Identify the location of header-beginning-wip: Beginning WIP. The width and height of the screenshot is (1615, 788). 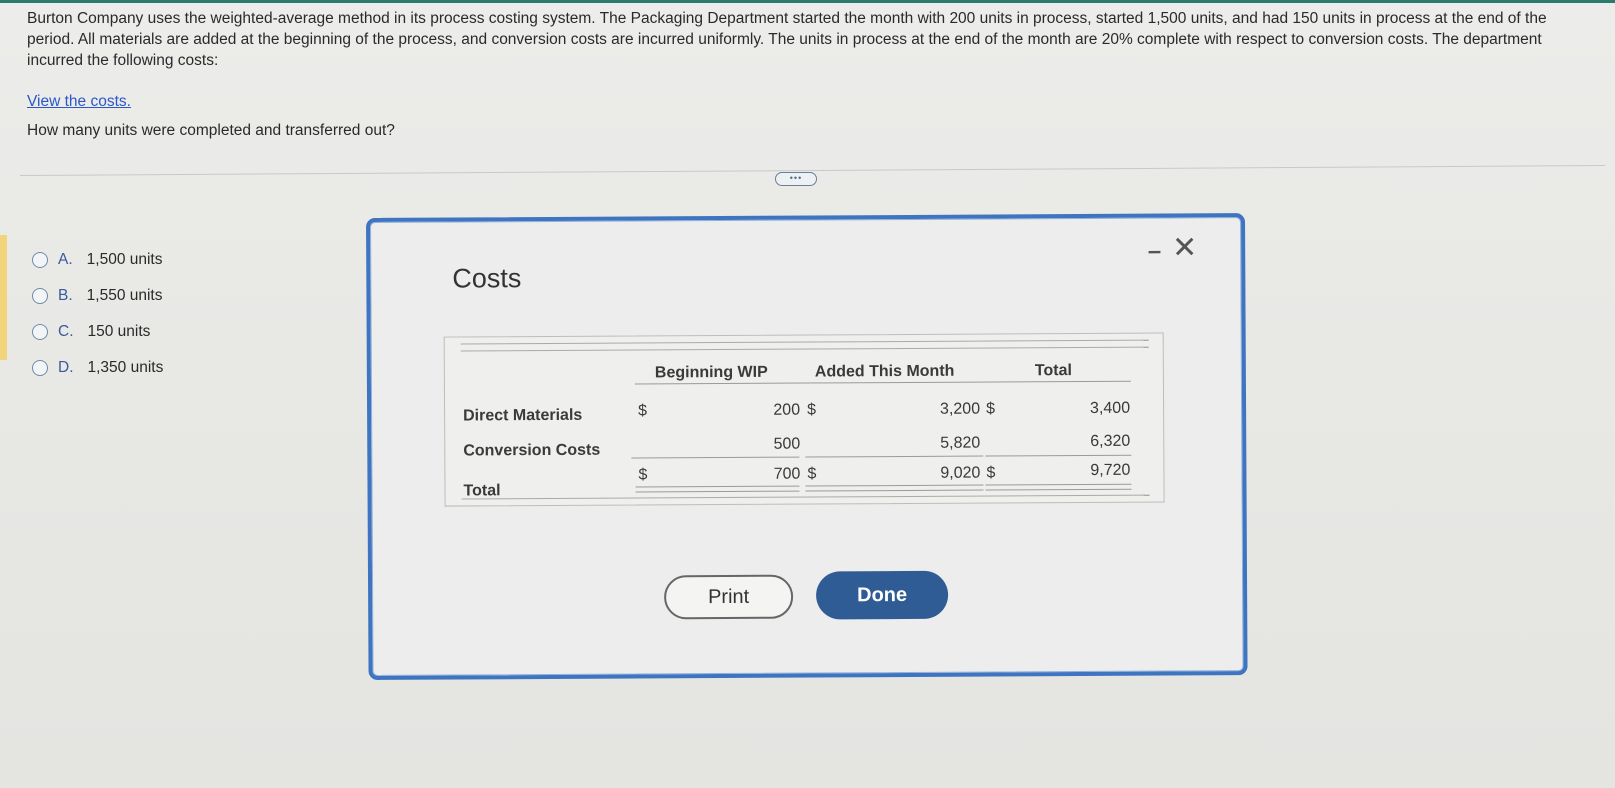
(711, 372).